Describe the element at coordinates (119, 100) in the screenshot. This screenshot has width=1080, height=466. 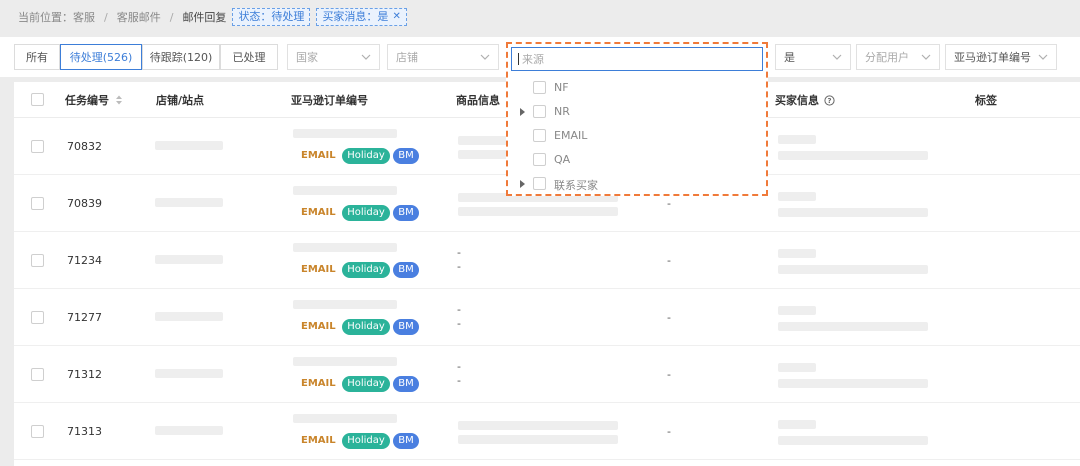
I see `sort-icon` at that location.